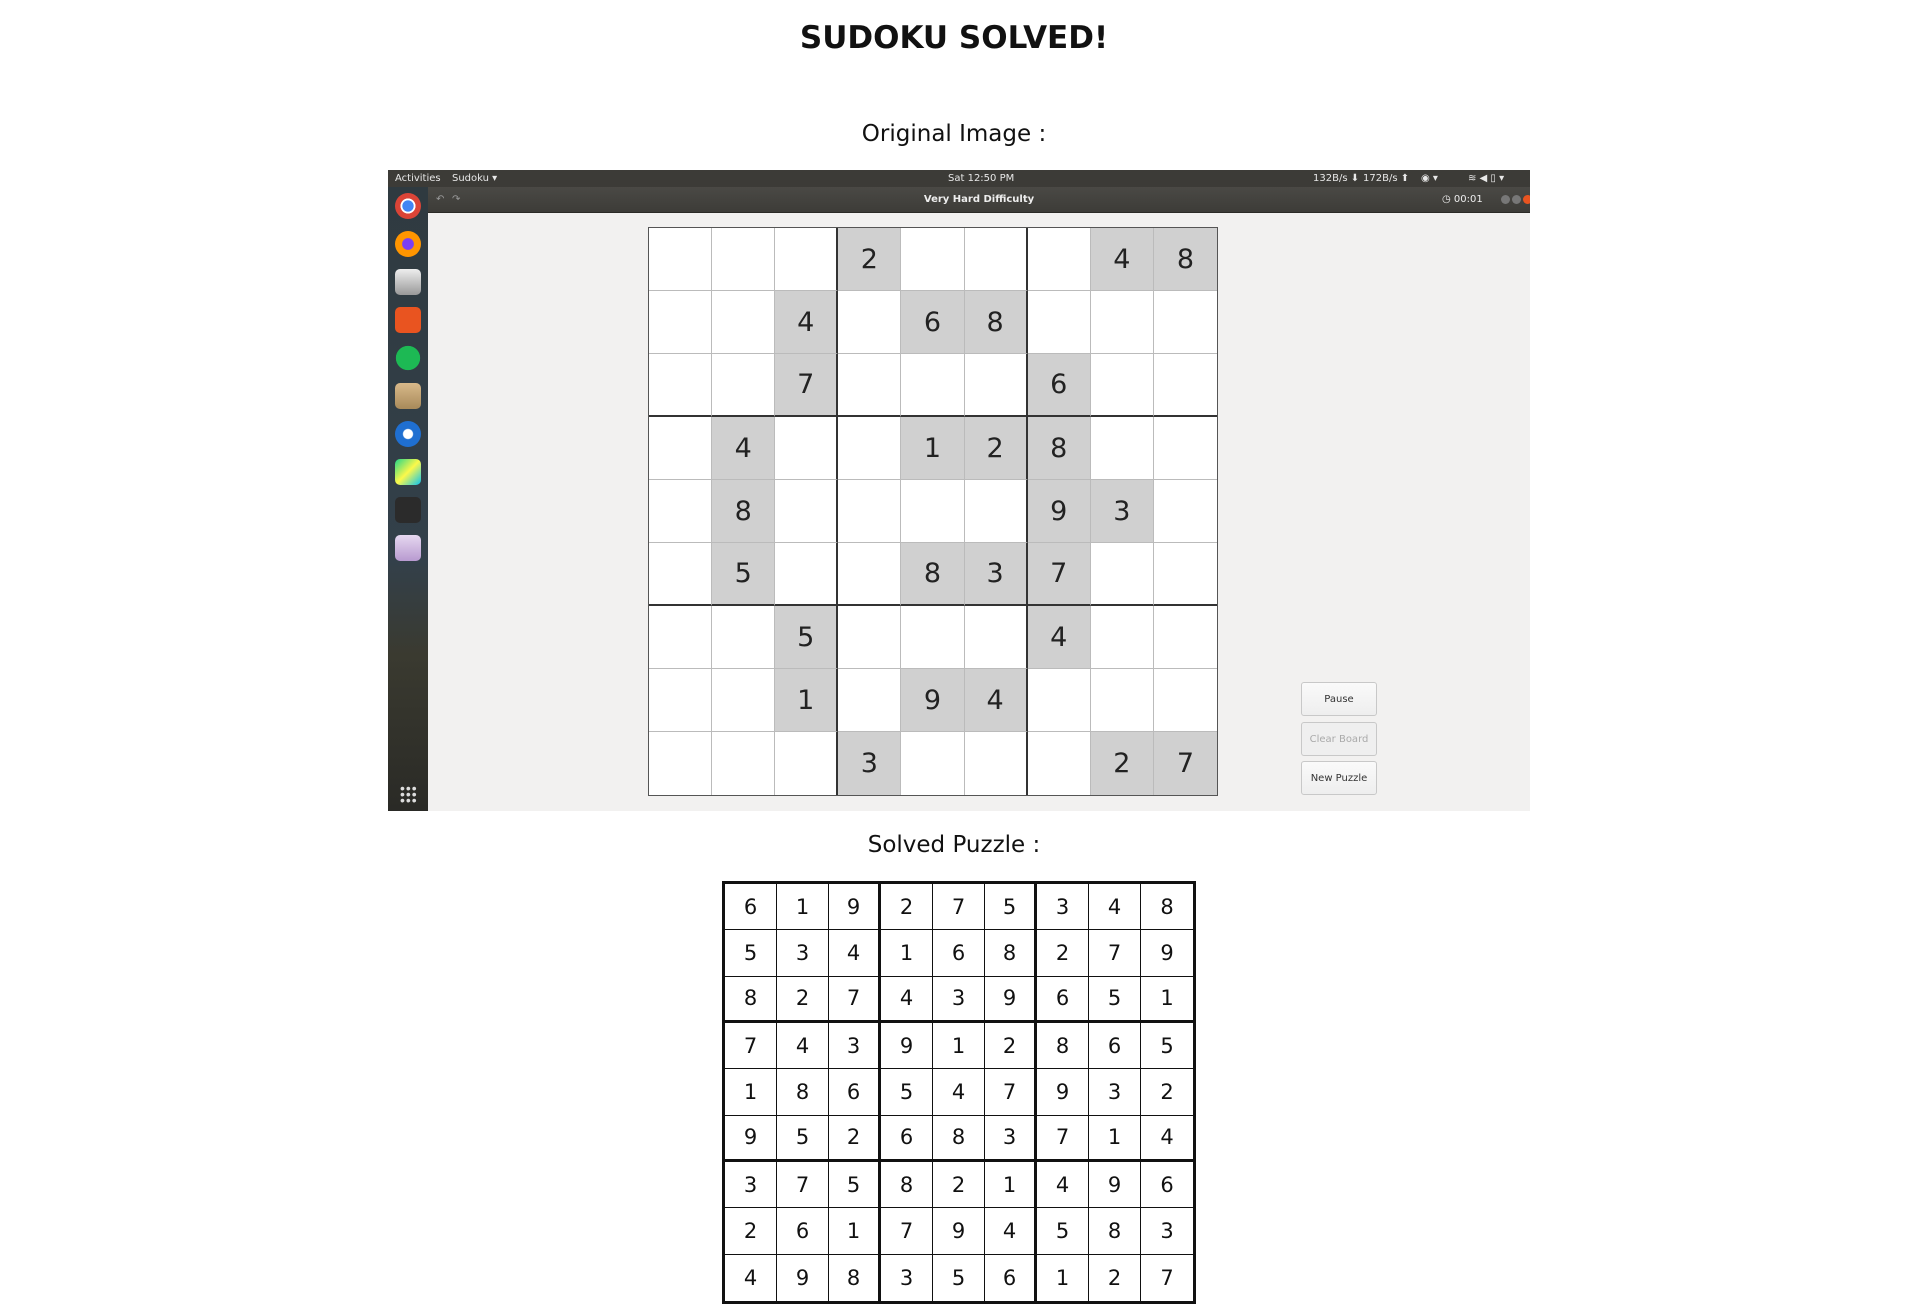  Describe the element at coordinates (408, 206) in the screenshot. I see `chrome-icon` at that location.